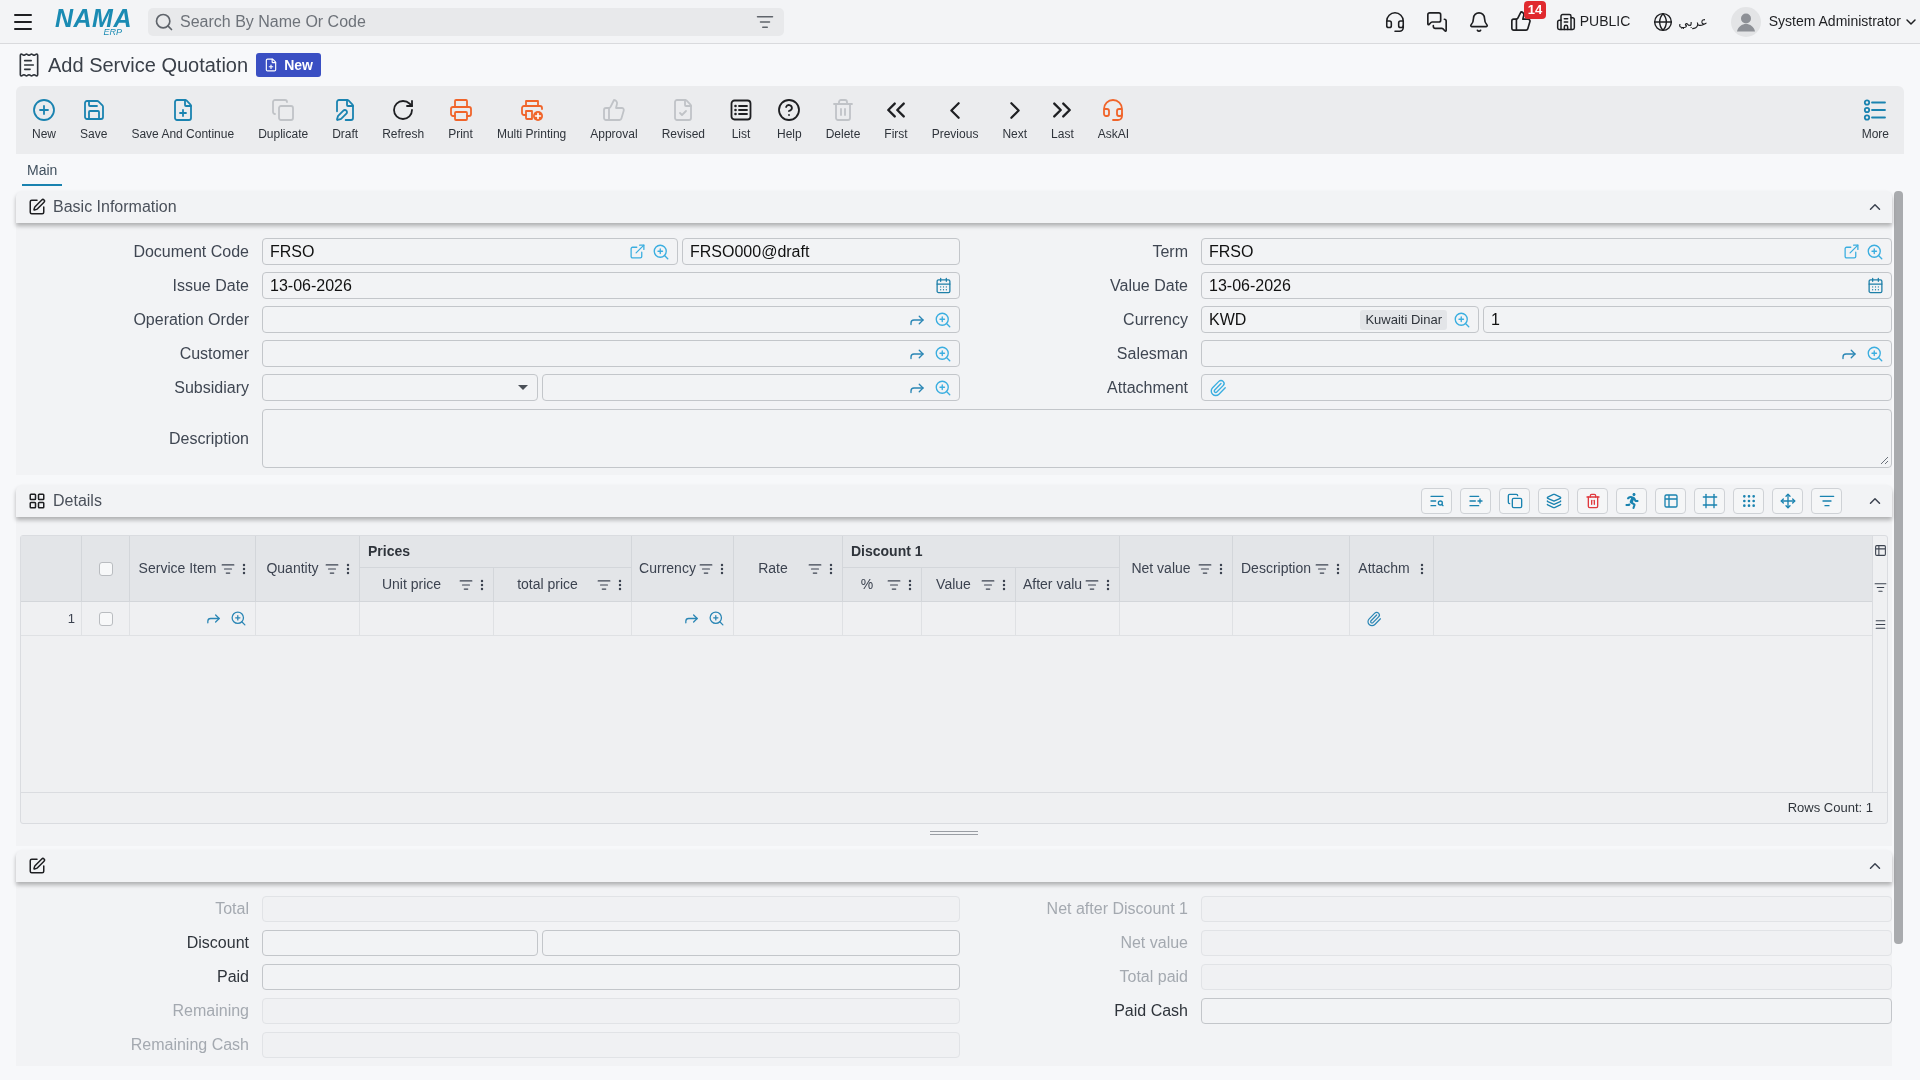  What do you see at coordinates (1514, 501) in the screenshot?
I see `copy-button` at bounding box center [1514, 501].